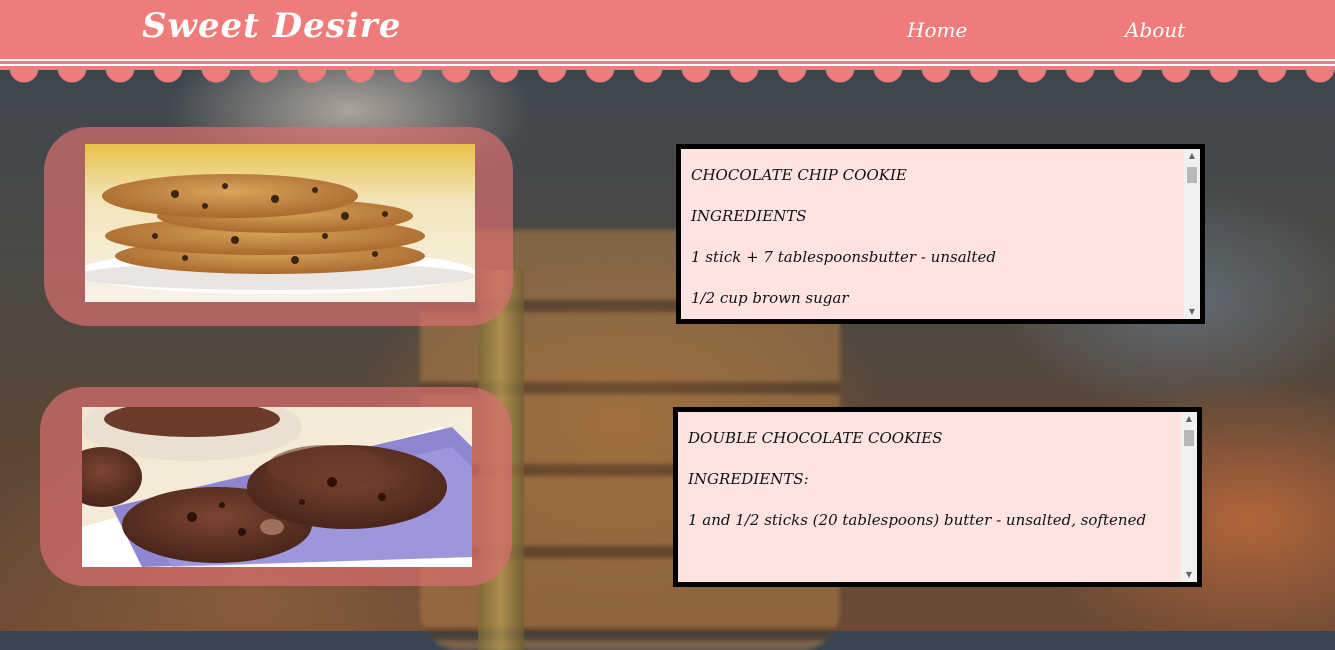 Image resolution: width=1335 pixels, height=650 pixels. I want to click on recipe-title: DOUBLE CHOCOLATE COOKIES, so click(815, 438).